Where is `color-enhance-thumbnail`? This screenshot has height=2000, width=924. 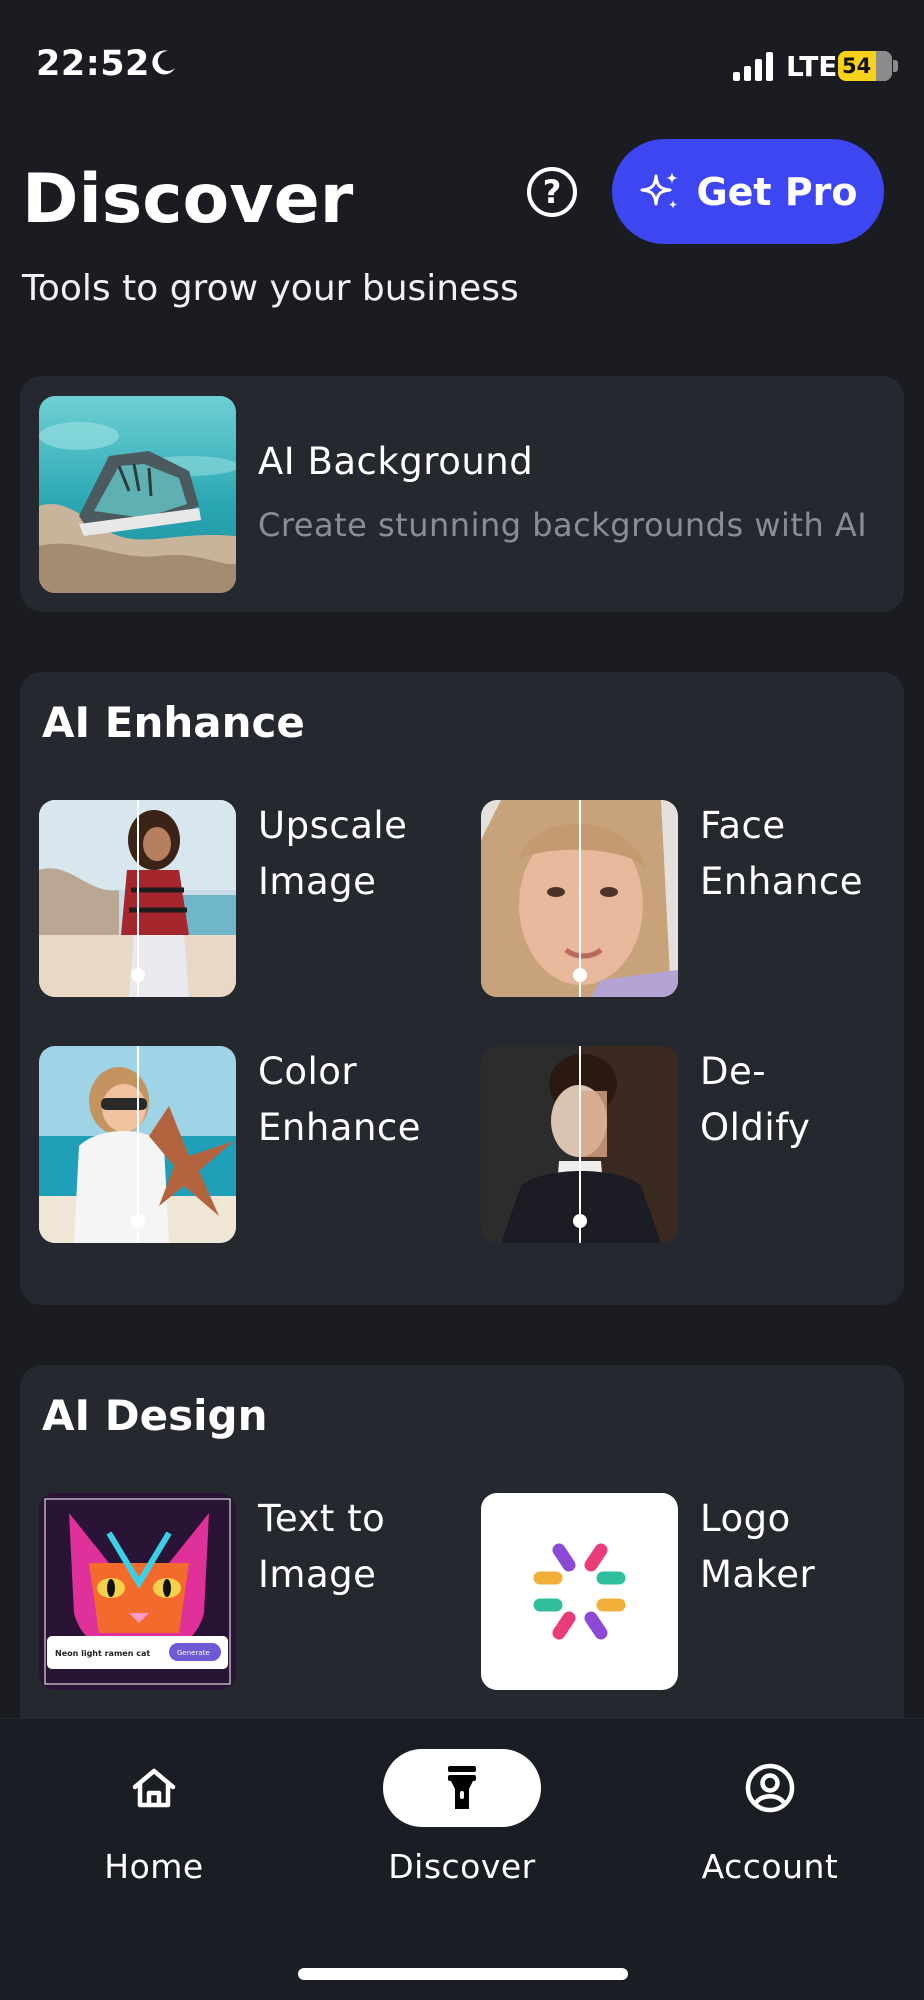
color-enhance-thumbnail is located at coordinates (137, 1144).